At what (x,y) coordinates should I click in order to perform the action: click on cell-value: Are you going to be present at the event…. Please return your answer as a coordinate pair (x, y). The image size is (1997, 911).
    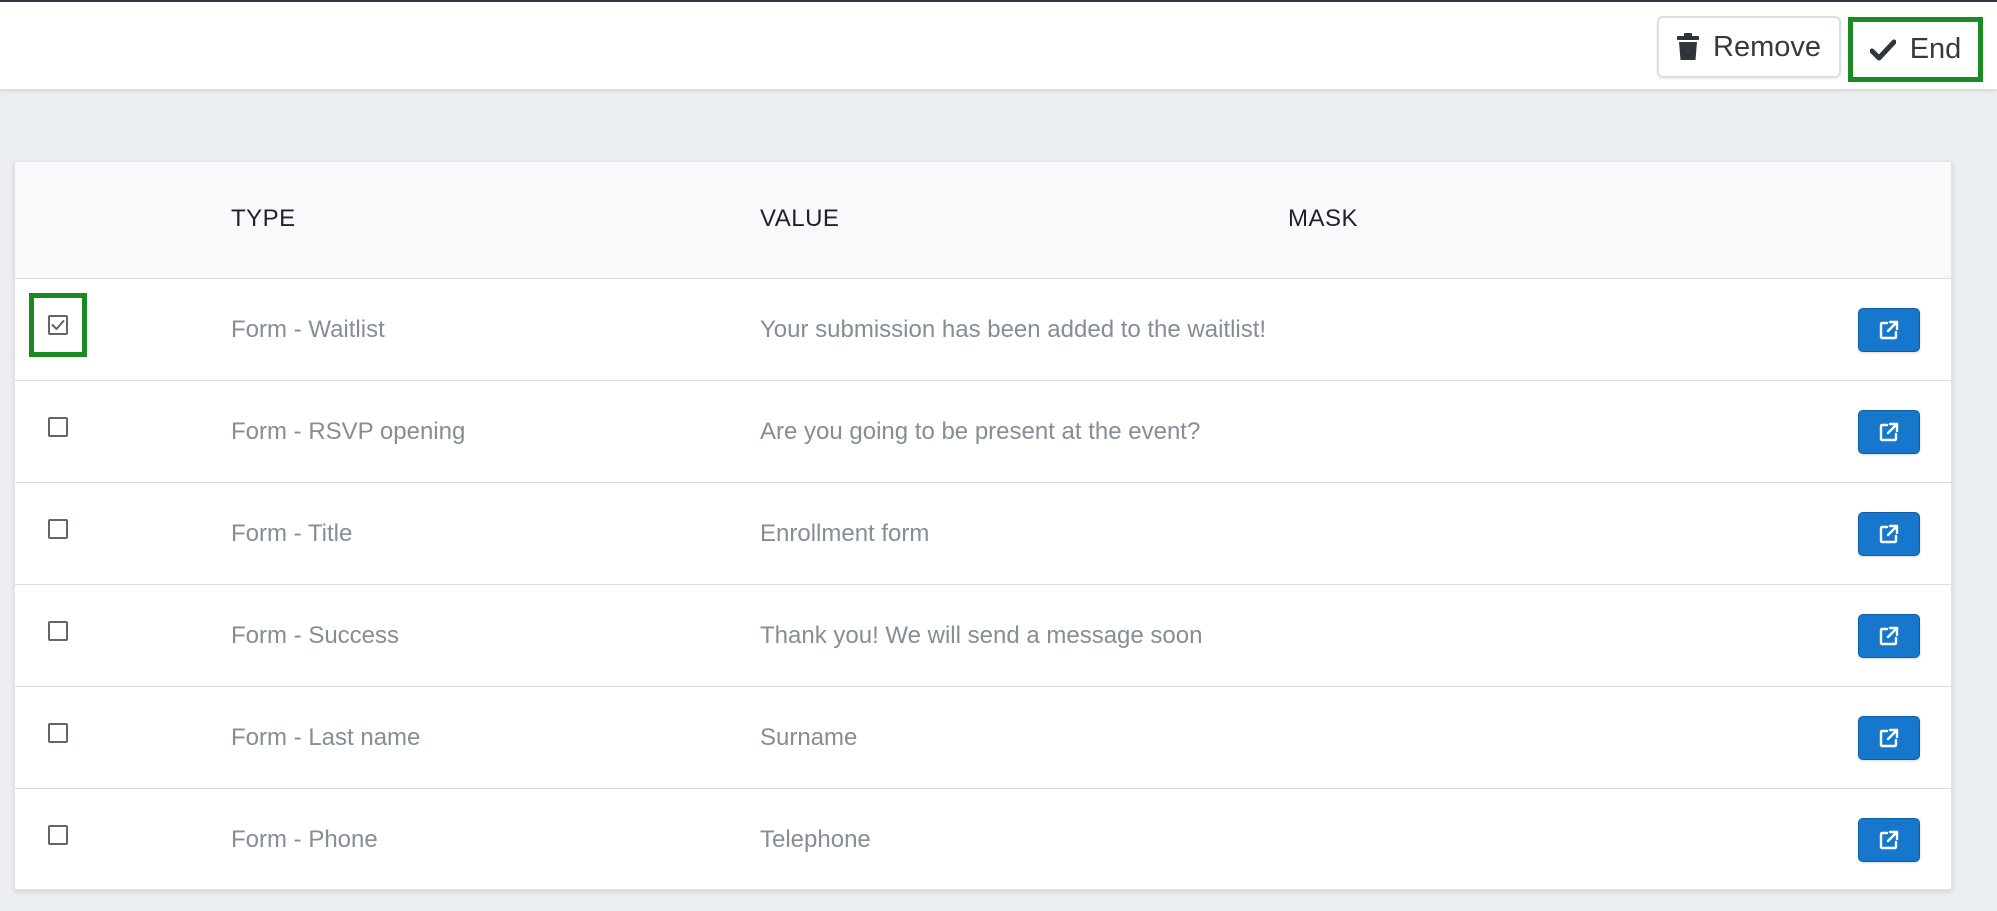
    Looking at the image, I should click on (980, 431).